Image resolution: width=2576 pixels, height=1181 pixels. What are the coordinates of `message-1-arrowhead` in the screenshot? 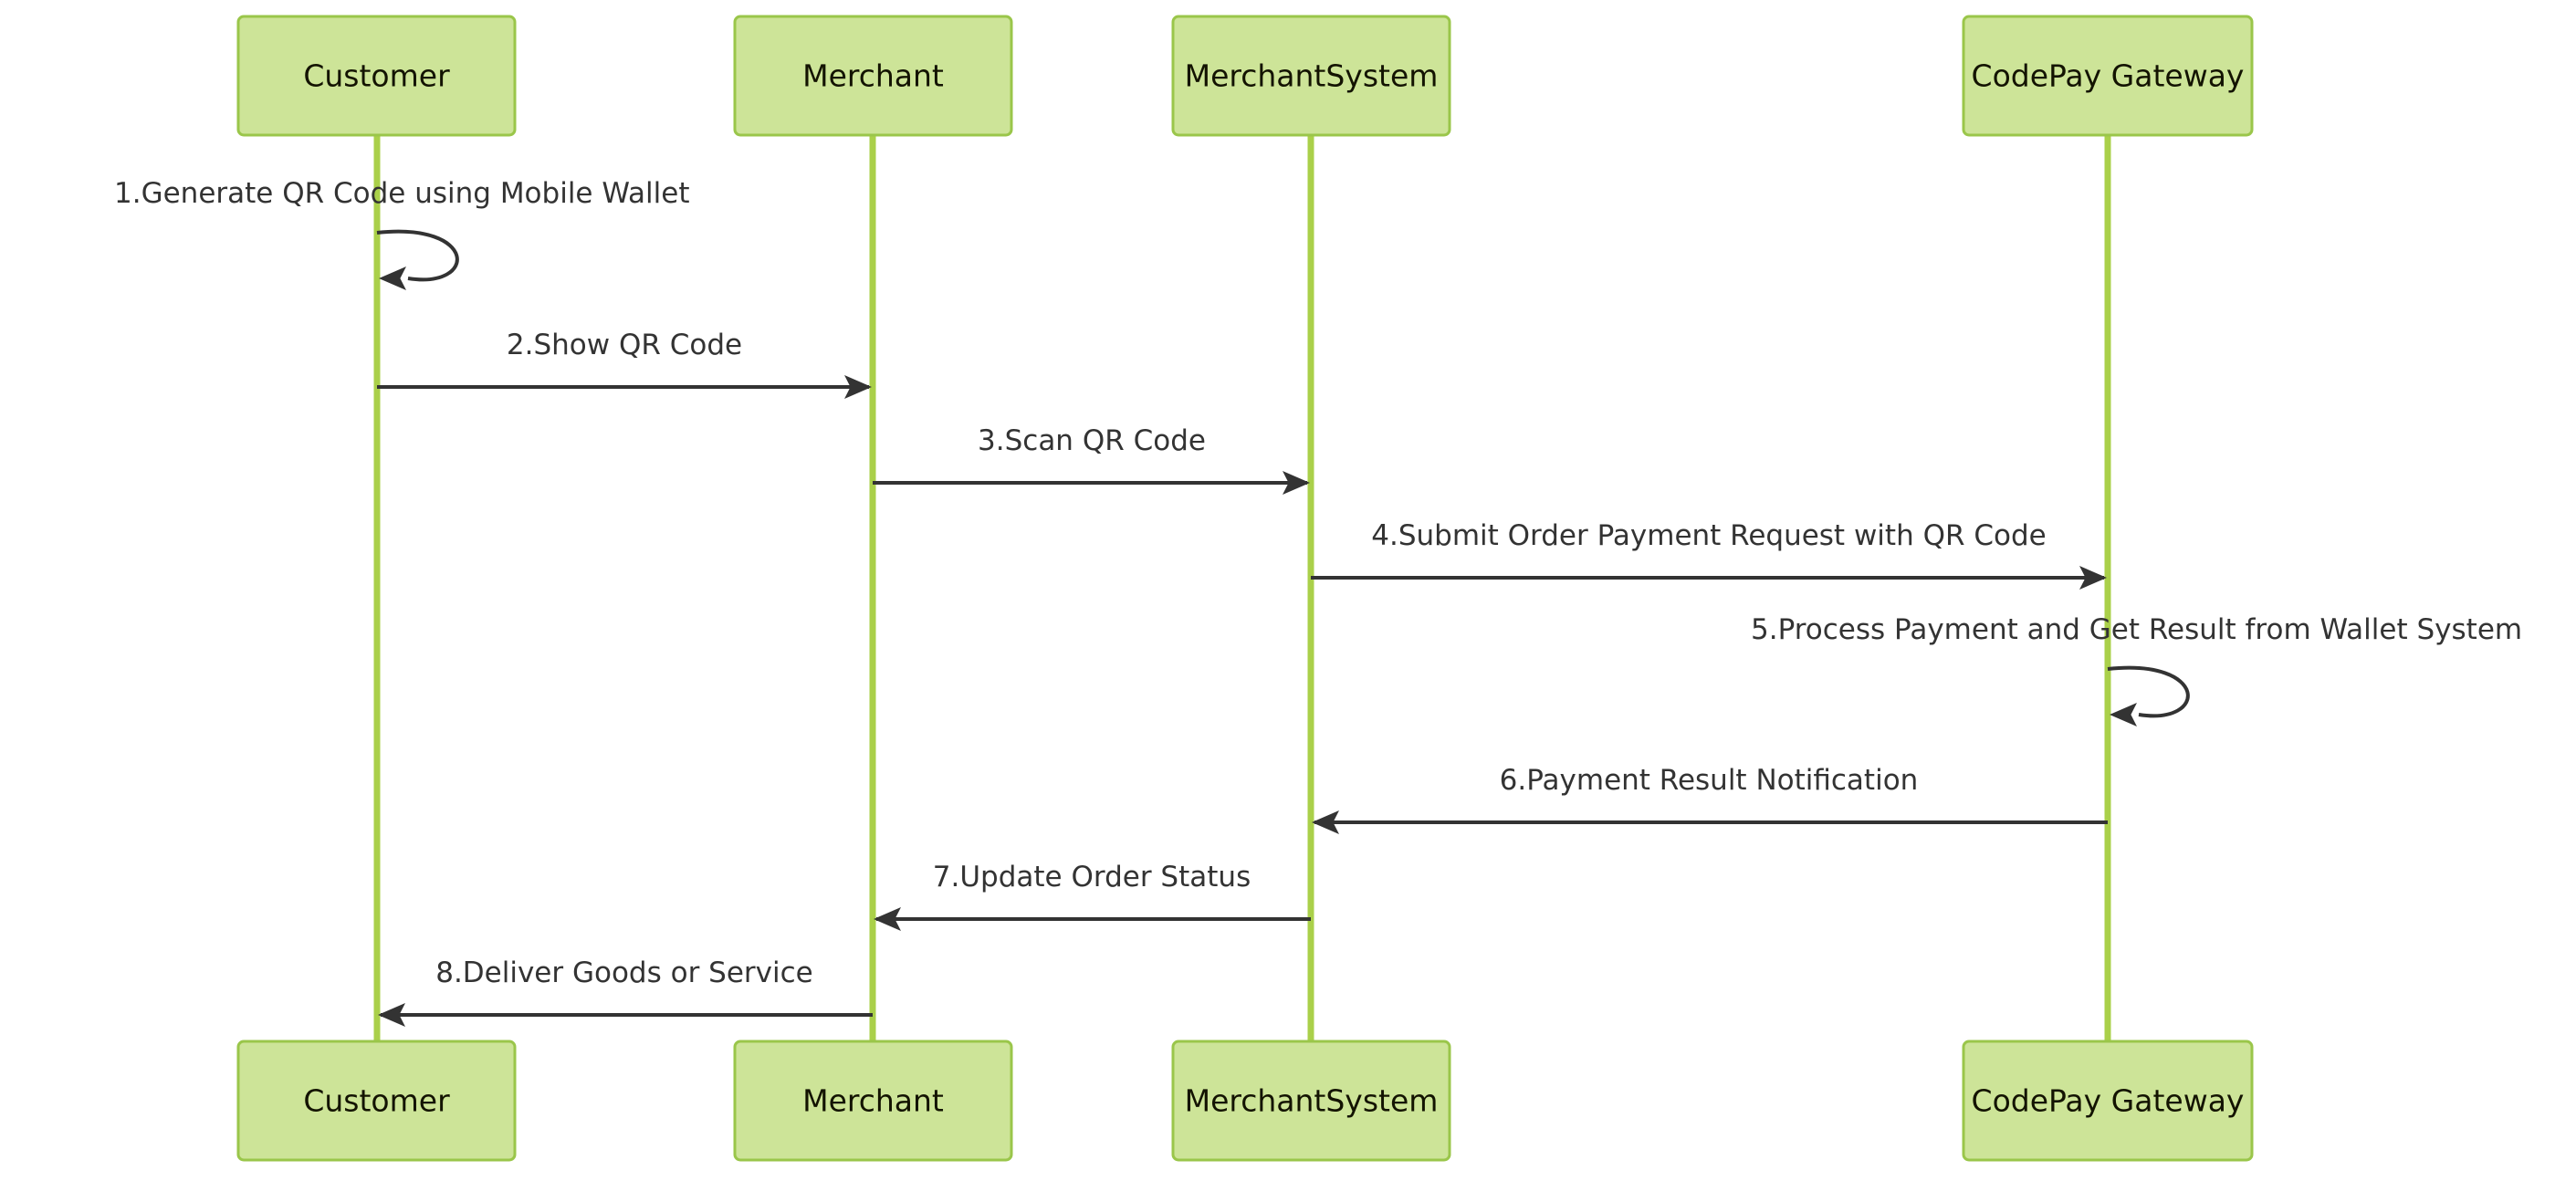 It's located at (392, 278).